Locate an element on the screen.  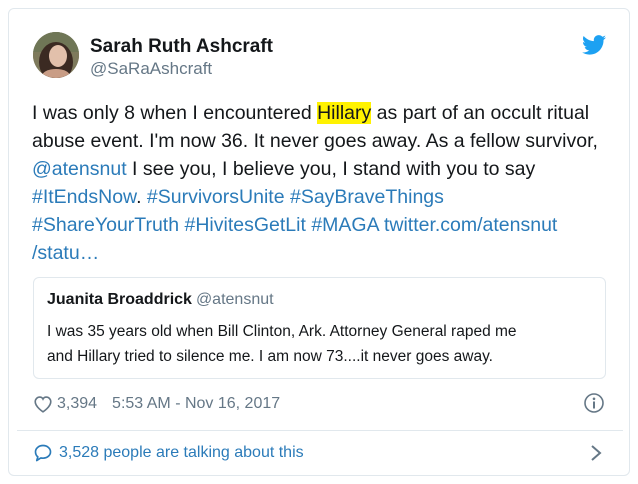
hashtag-link: #HivitesGetLit is located at coordinates (245, 225).